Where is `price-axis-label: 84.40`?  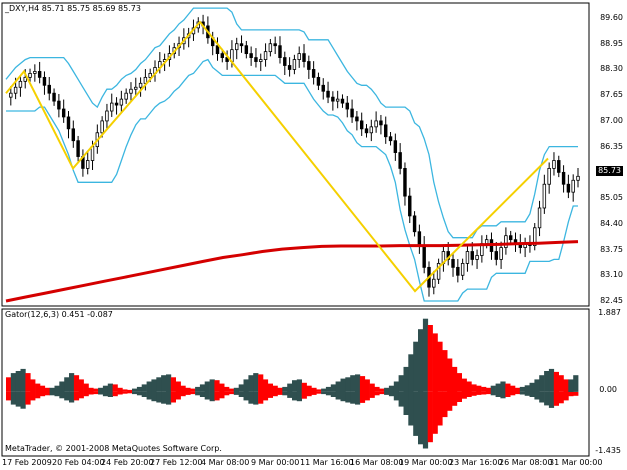 price-axis-label: 84.40 is located at coordinates (611, 223).